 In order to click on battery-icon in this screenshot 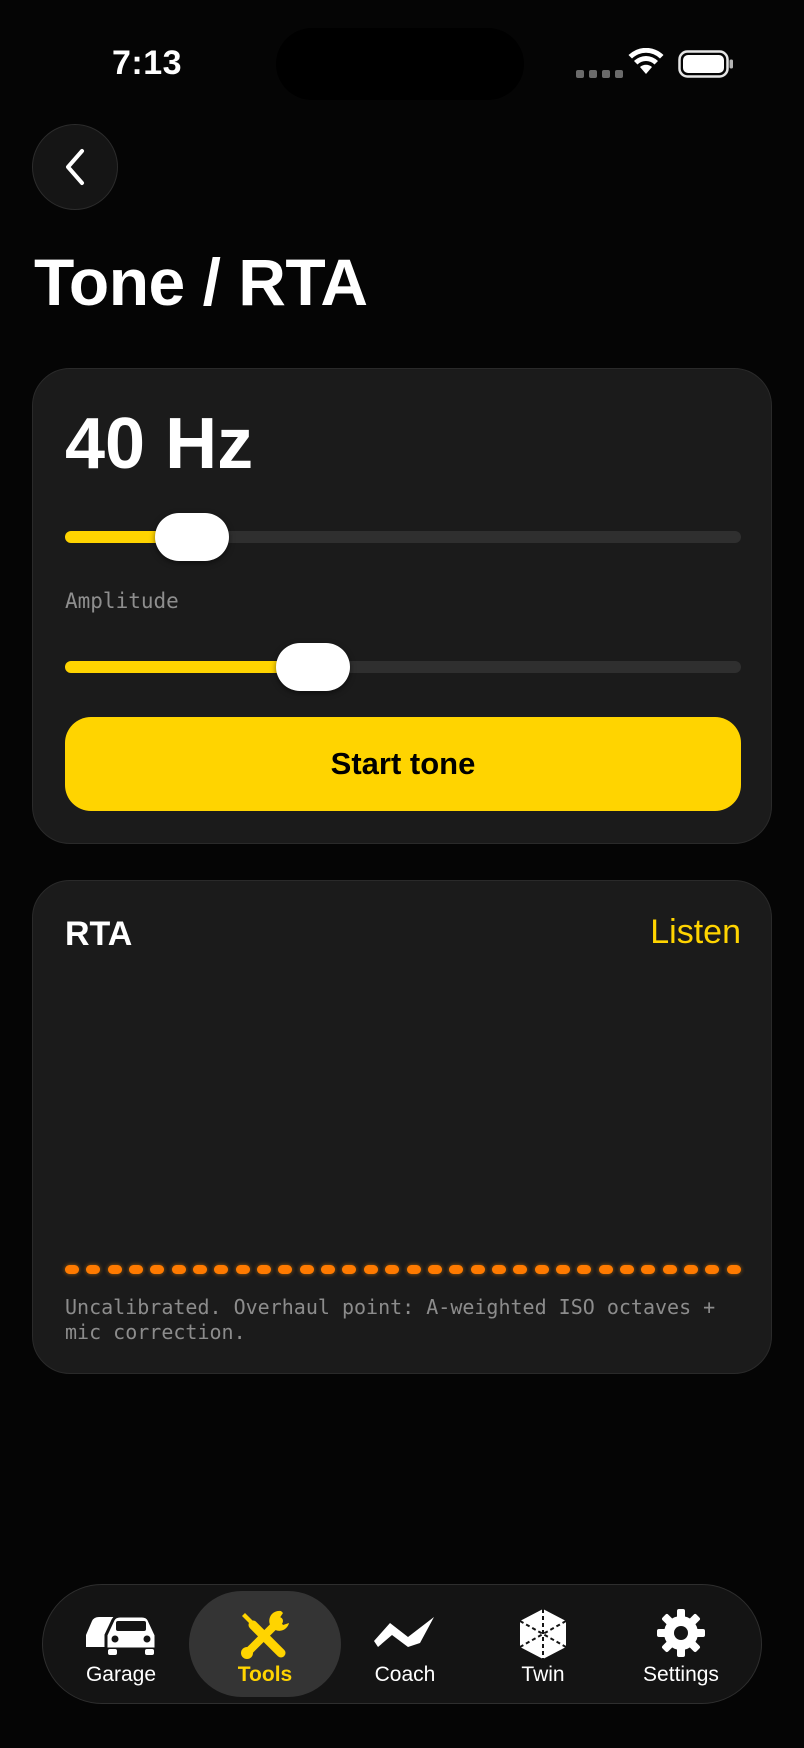, I will do `click(705, 64)`.